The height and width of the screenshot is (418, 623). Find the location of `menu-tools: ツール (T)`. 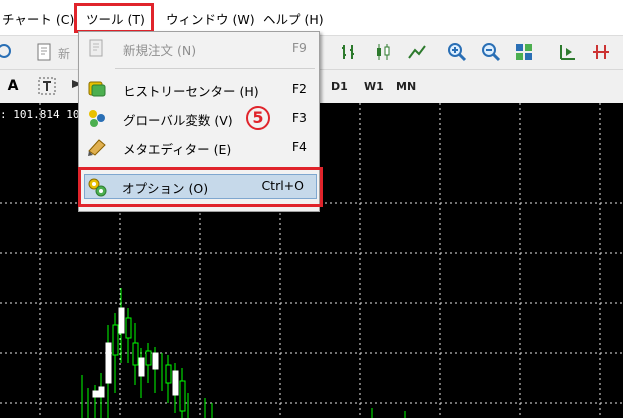

menu-tools: ツール (T) is located at coordinates (115, 18).